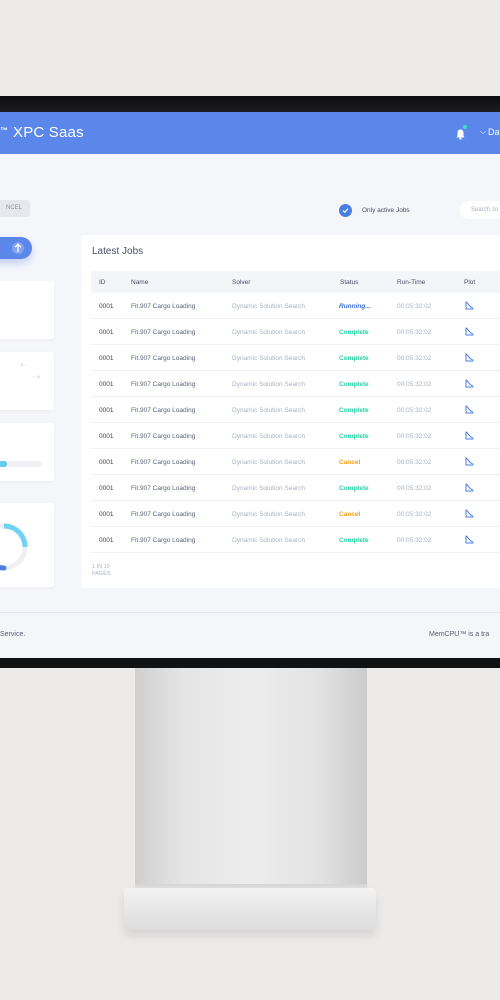 The width and height of the screenshot is (500, 1000). I want to click on panel-title: Latest Jobs, so click(118, 251).